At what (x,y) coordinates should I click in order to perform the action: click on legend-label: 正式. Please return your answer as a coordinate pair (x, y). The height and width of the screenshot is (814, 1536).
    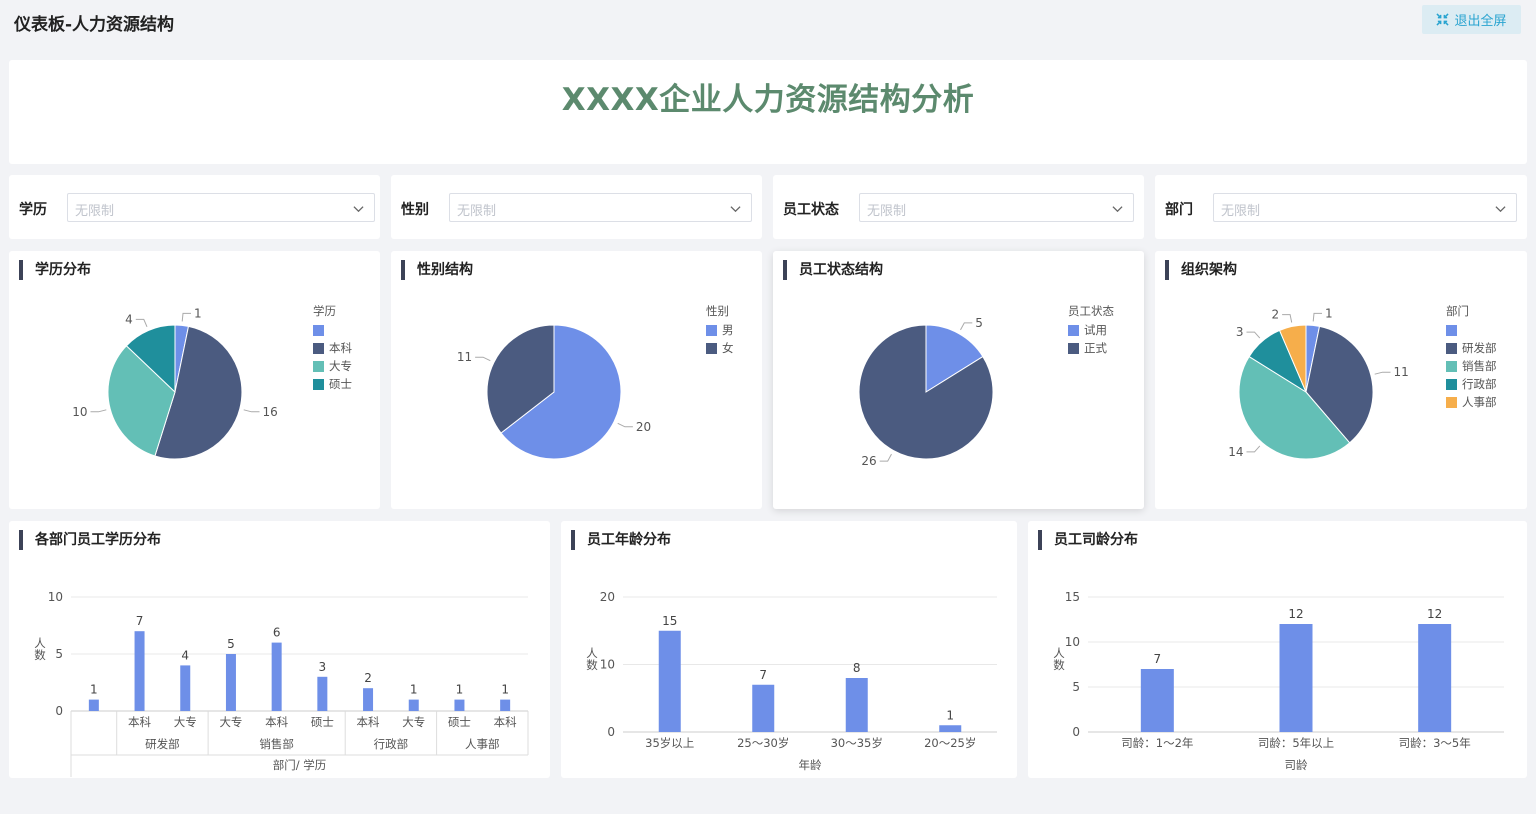
    Looking at the image, I should click on (1095, 348).